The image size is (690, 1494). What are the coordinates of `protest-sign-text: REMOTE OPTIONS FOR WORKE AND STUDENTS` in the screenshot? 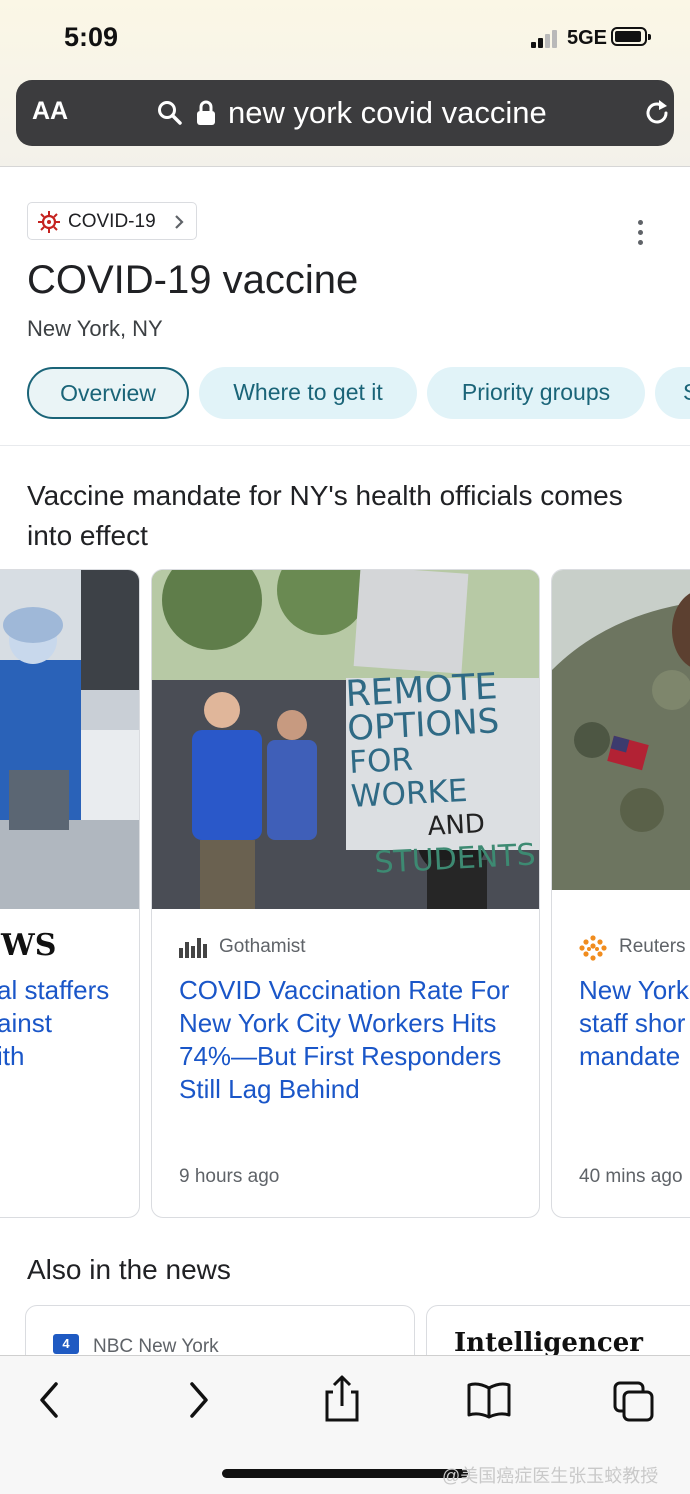 It's located at (440, 773).